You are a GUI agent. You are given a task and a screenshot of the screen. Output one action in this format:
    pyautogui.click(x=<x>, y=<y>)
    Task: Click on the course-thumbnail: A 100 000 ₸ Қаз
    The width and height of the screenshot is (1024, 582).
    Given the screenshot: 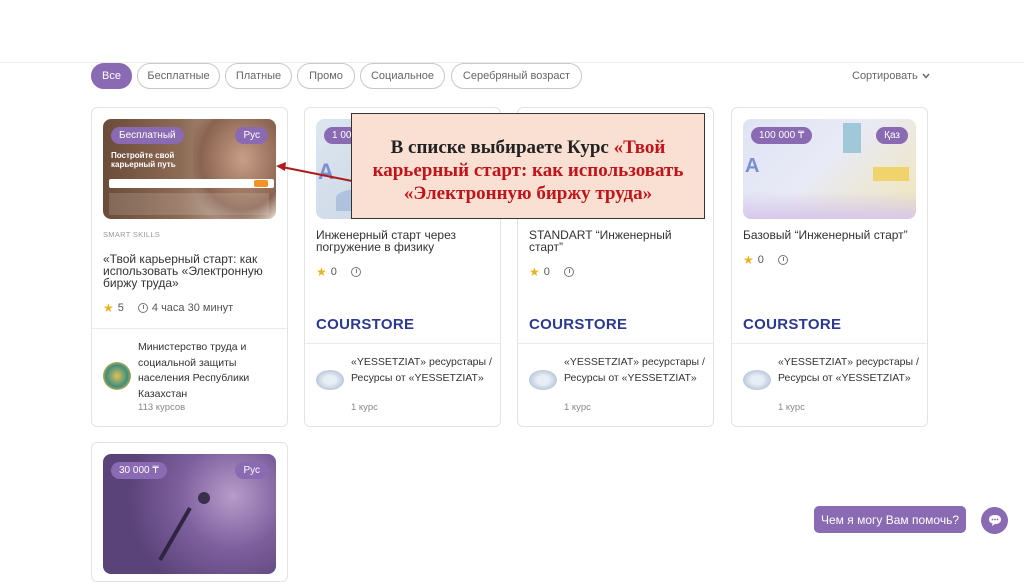 What is the action you would take?
    pyautogui.click(x=829, y=169)
    